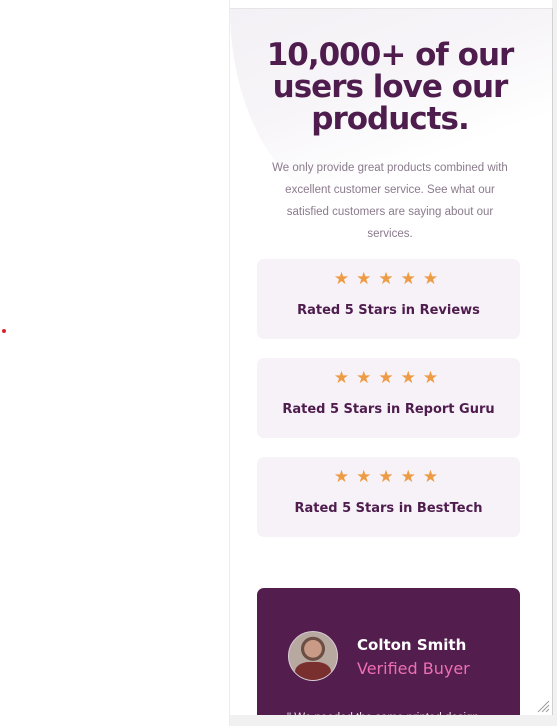 The image size is (557, 726). Describe the element at coordinates (388, 497) in the screenshot. I see `rating-card: ★ ★ ★ ★ ★ Rated 5 Stars in BestTech` at that location.